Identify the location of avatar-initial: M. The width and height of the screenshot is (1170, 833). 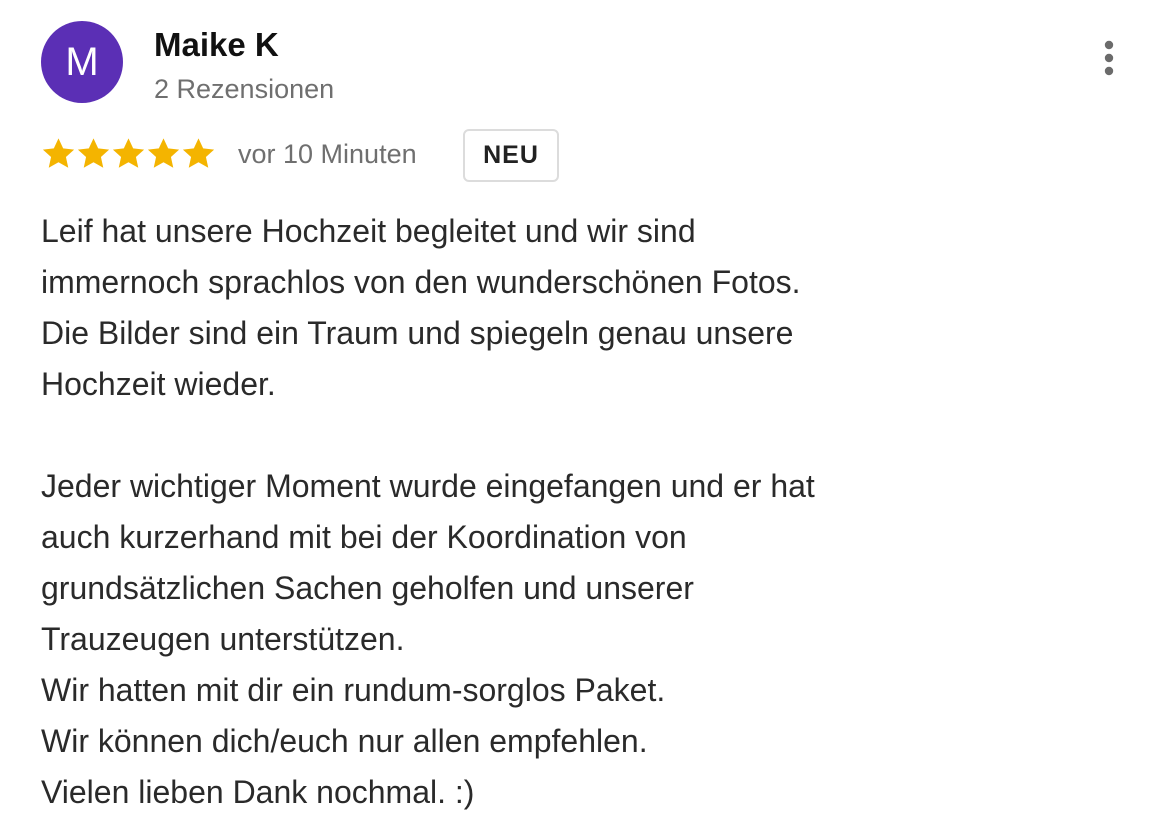
(82, 62).